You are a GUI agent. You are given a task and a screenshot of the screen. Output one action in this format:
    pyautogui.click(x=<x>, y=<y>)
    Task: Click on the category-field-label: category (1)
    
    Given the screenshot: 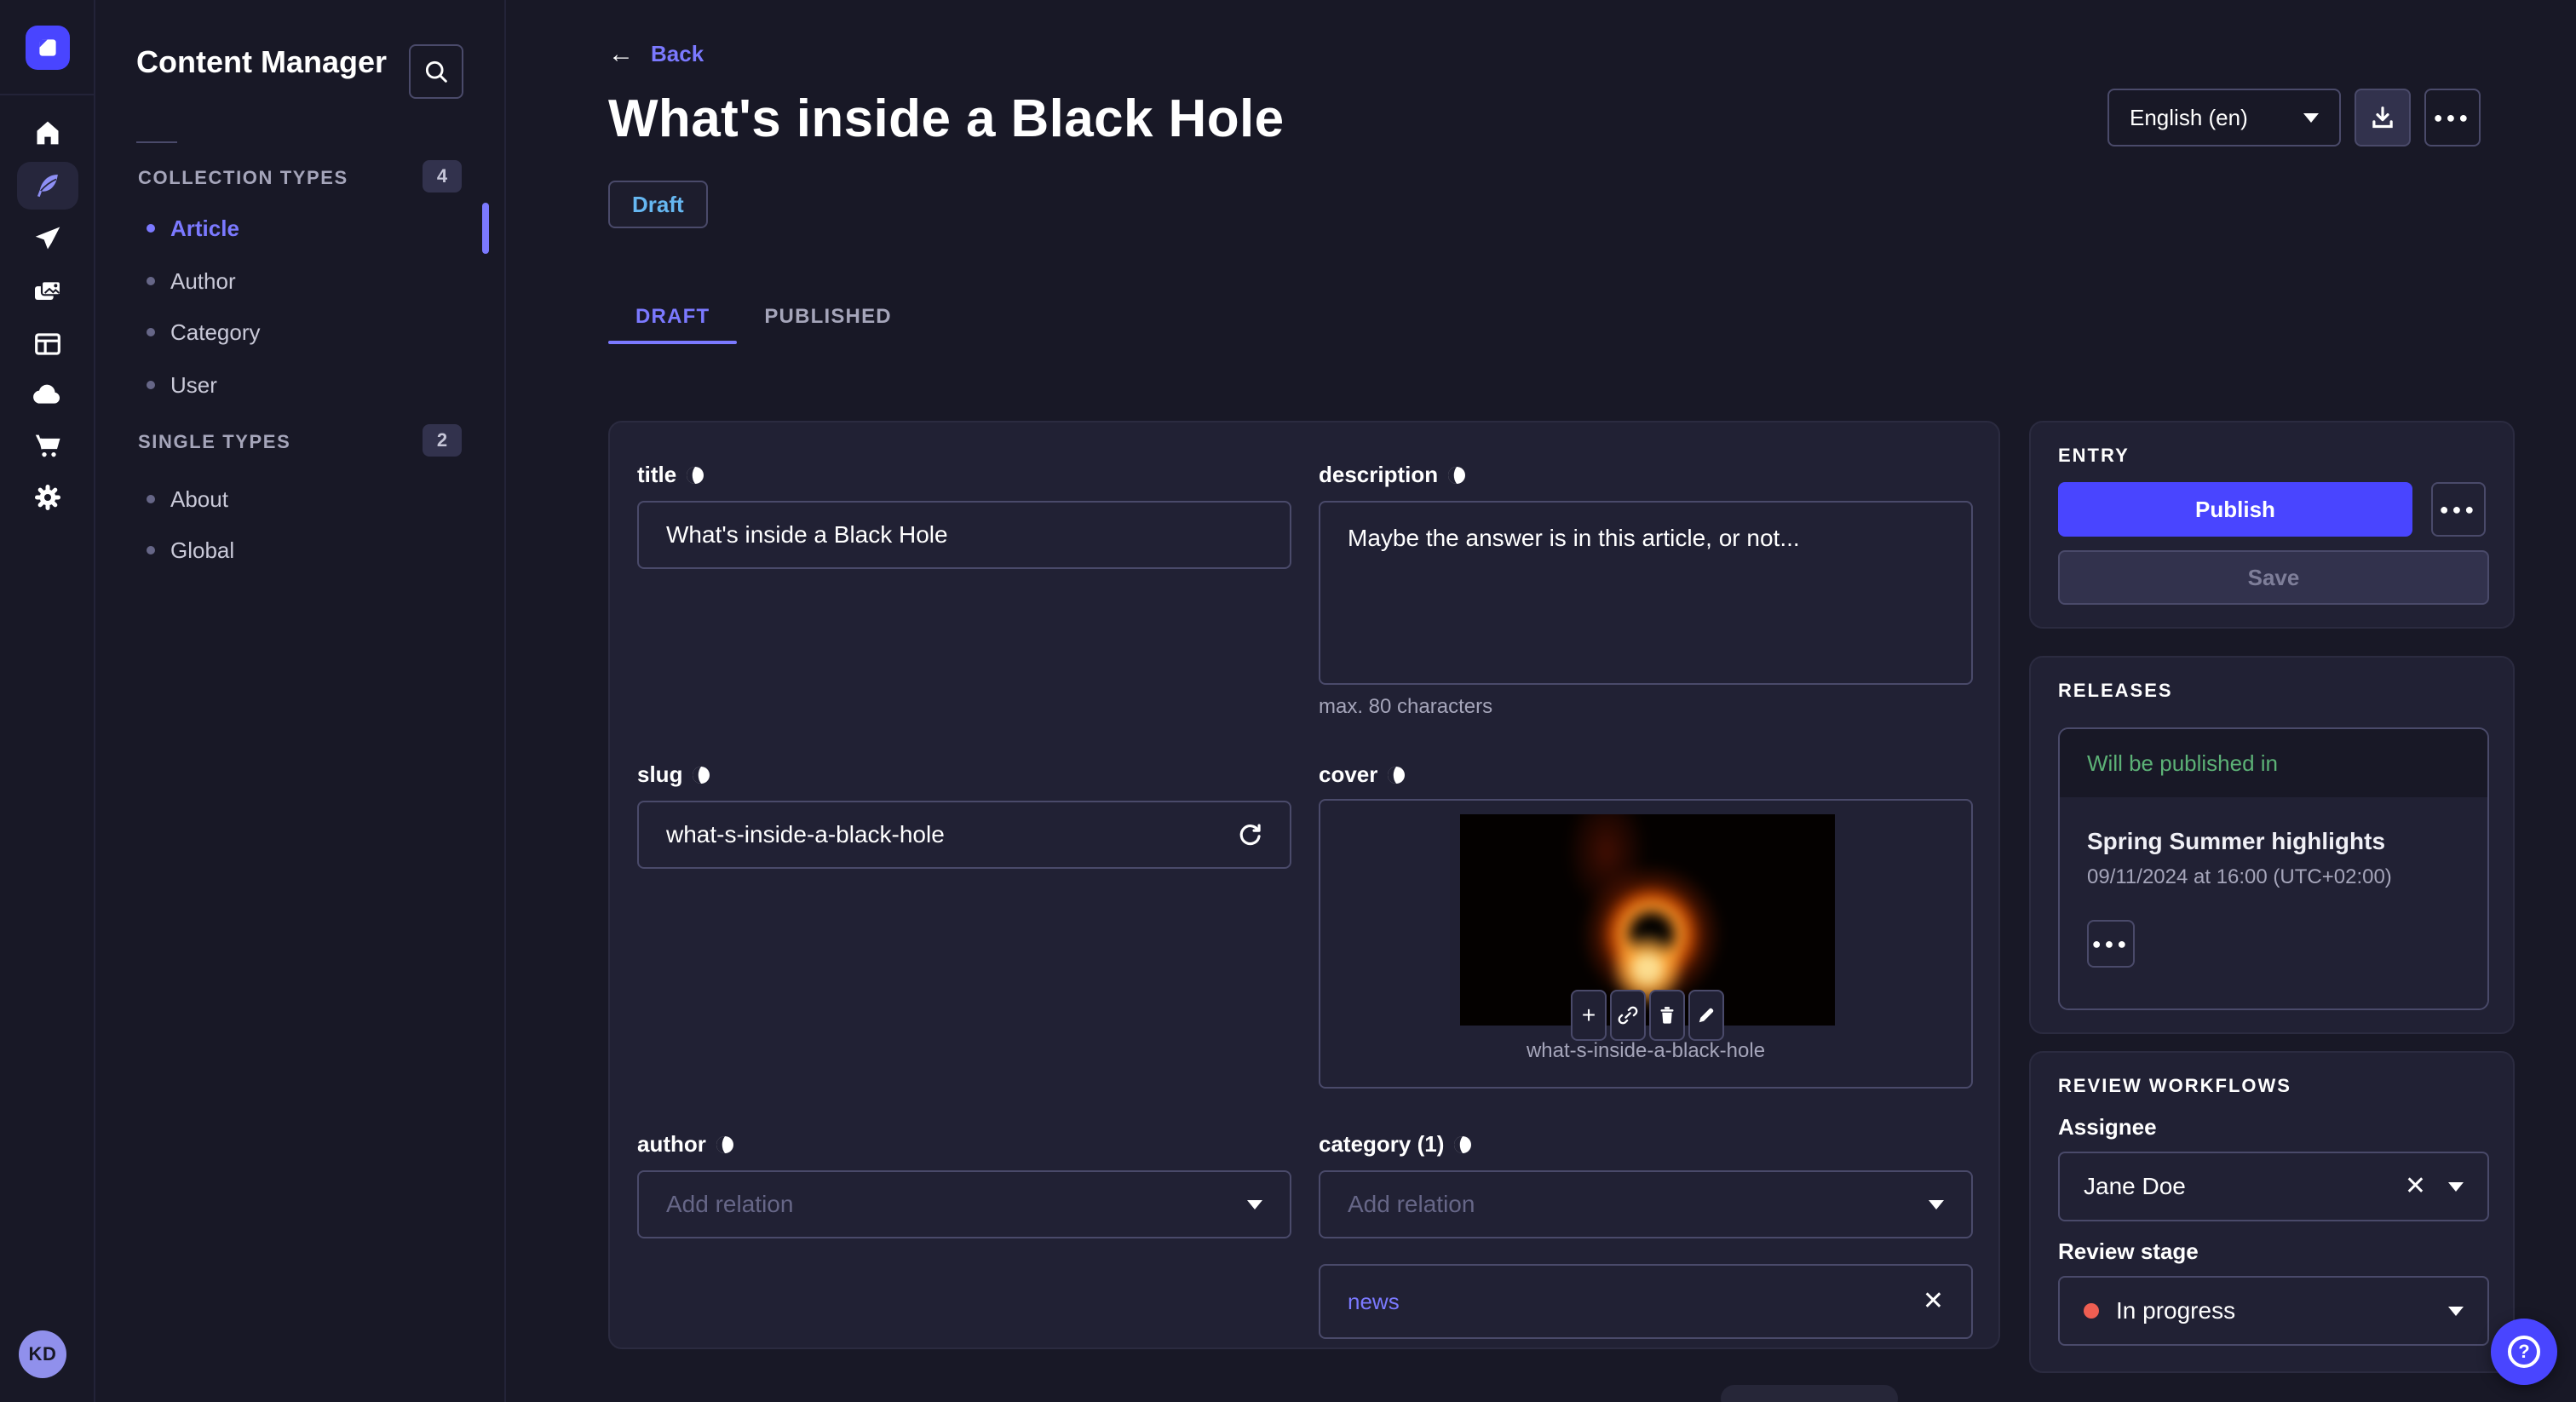 What is the action you would take?
    pyautogui.click(x=1396, y=1144)
    